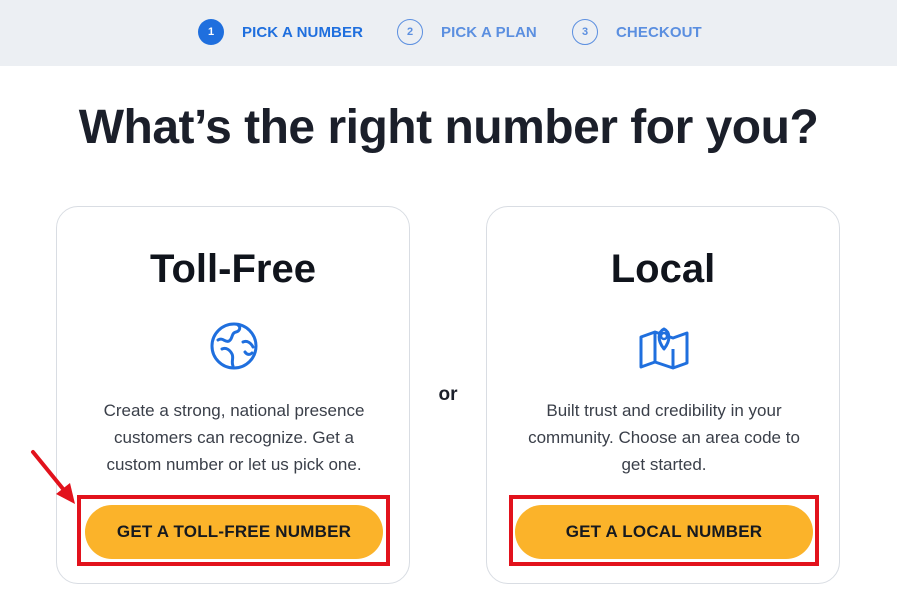  I want to click on step-number-badge: 2, so click(410, 32).